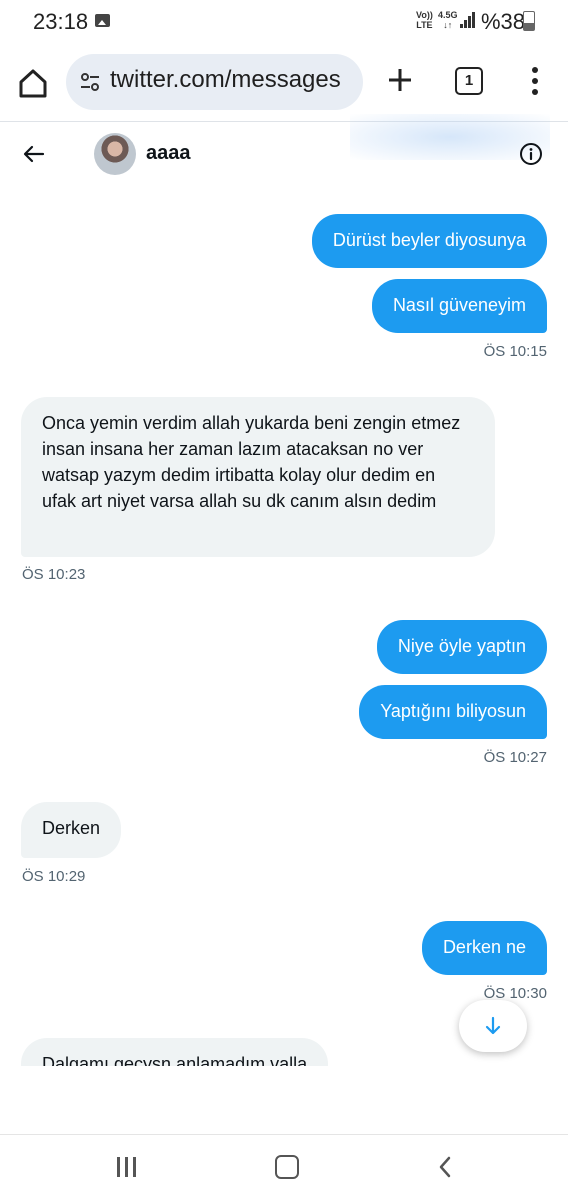 The image size is (568, 1201). I want to click on arrow-down-icon, so click(493, 1025).